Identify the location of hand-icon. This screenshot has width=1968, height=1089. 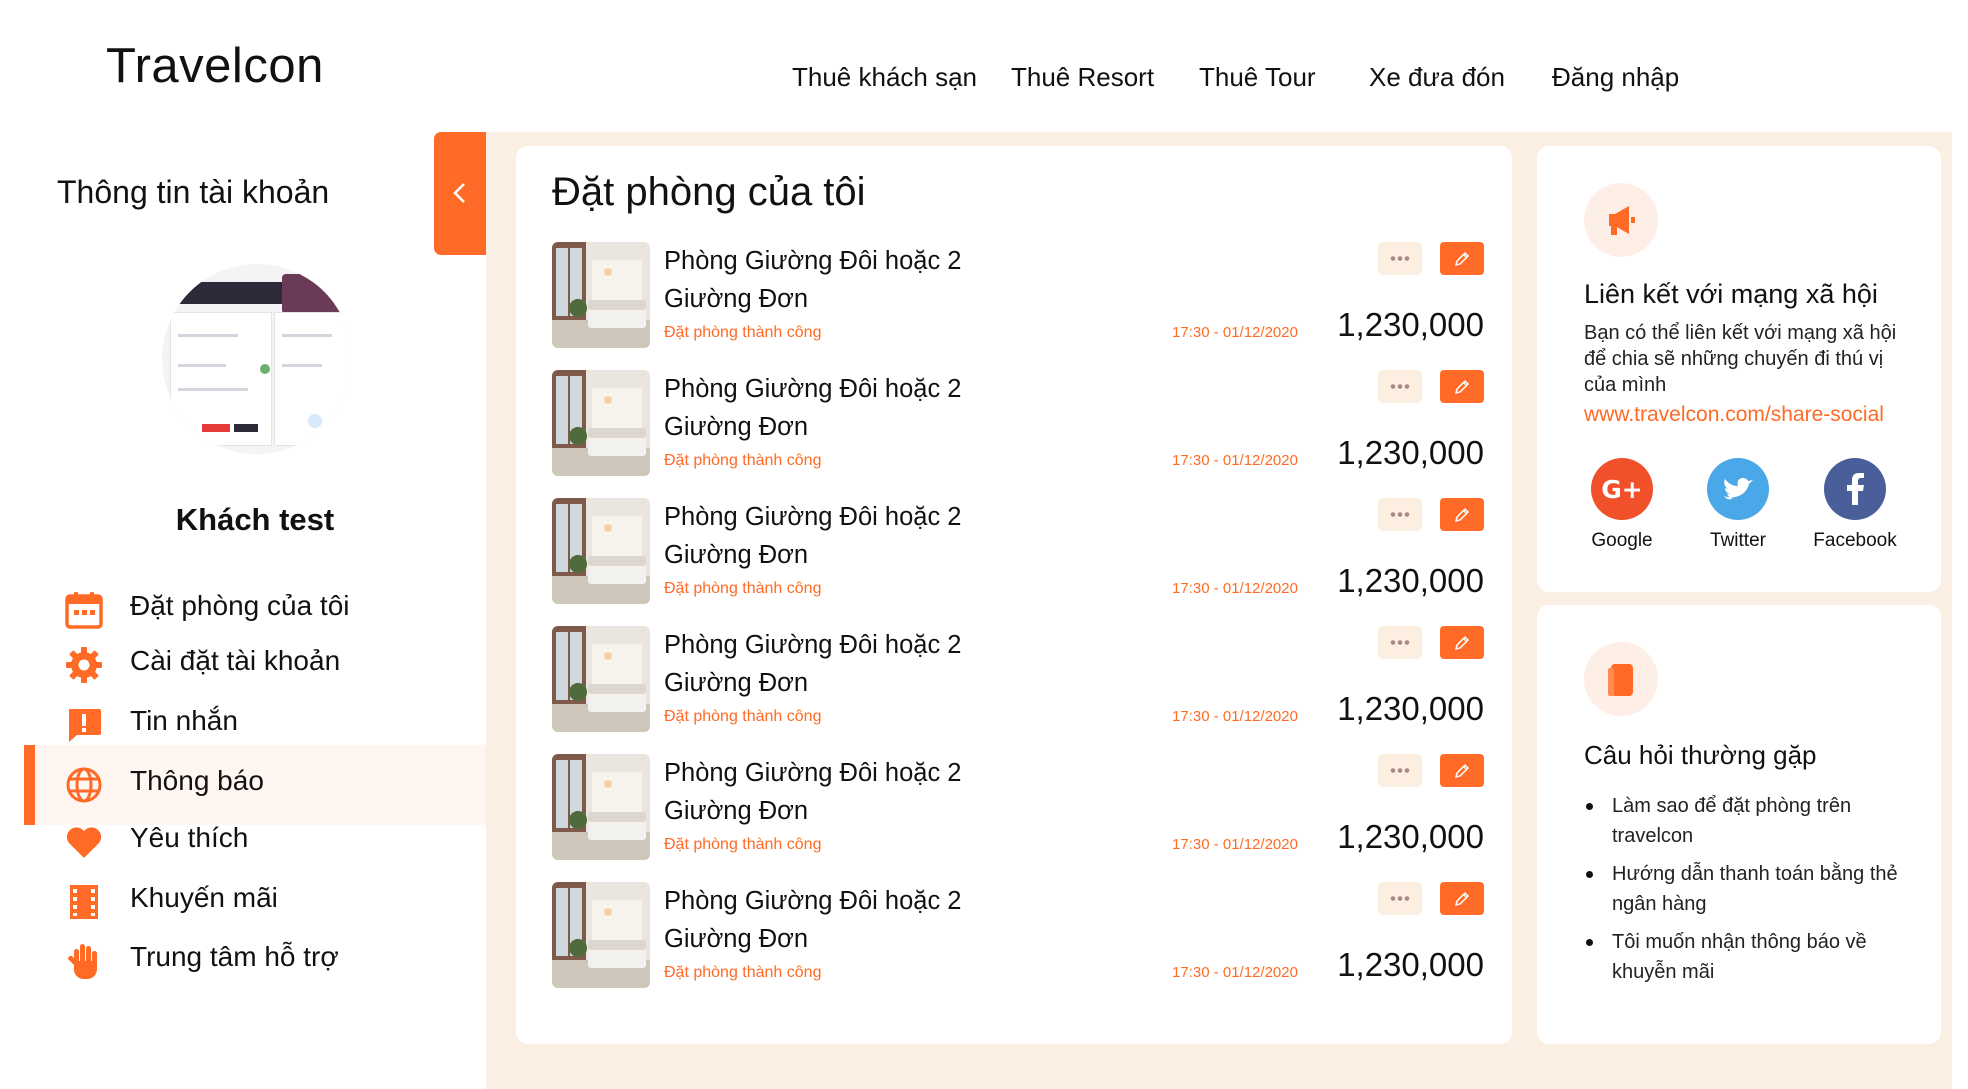
(82, 961).